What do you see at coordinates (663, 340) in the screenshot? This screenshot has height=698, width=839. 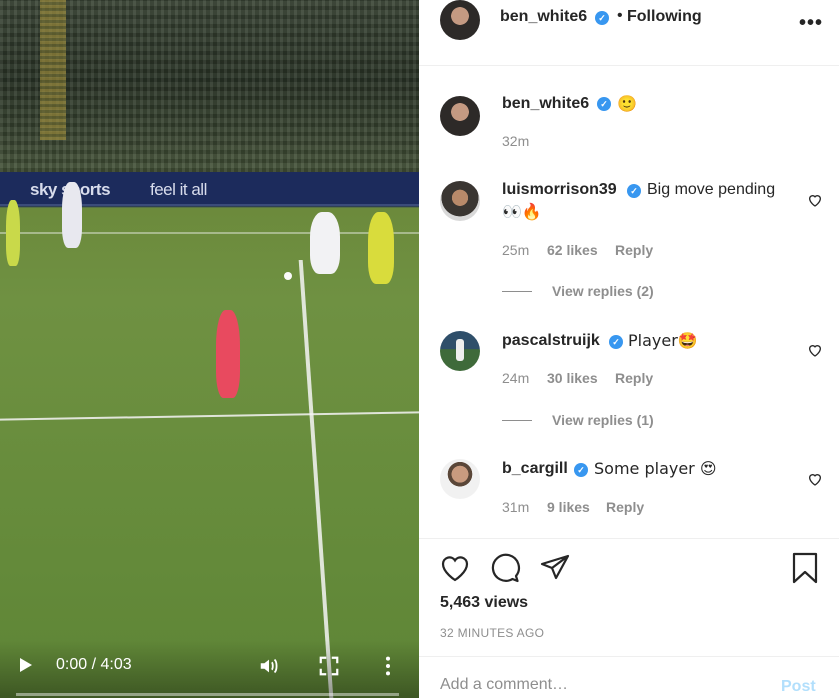 I see `comment-text: Player🤩` at bounding box center [663, 340].